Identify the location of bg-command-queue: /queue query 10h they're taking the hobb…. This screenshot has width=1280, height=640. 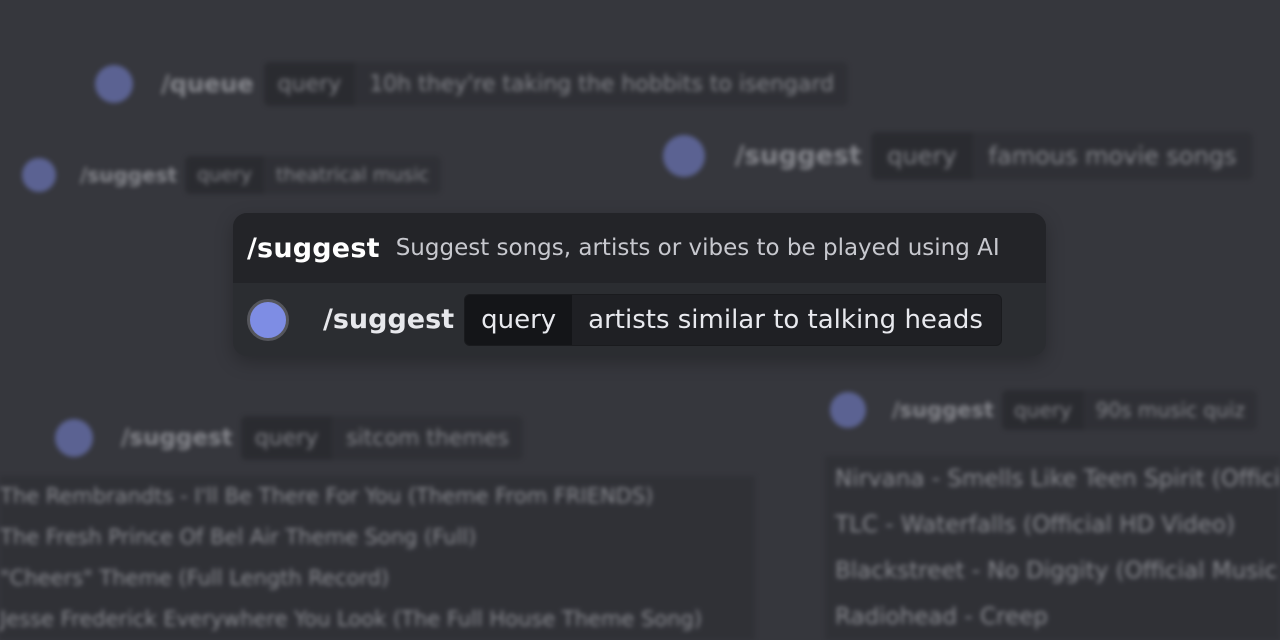
(472, 84).